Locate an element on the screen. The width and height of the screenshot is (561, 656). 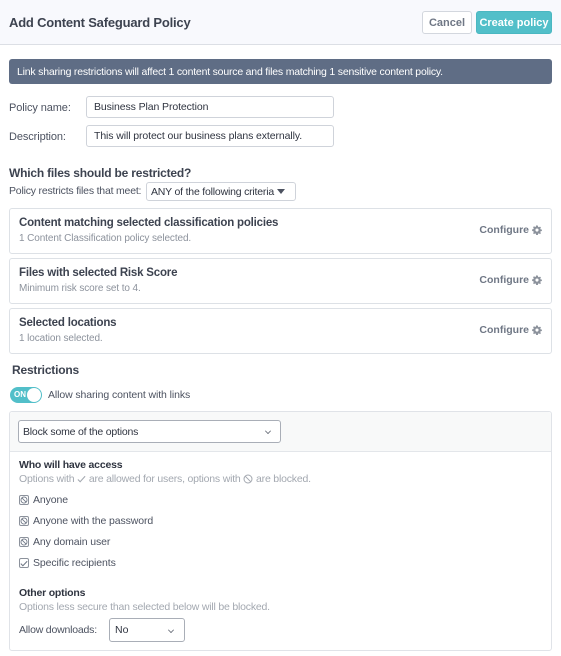
access-option-specific-recipients: Specific recipients is located at coordinates (67, 563).